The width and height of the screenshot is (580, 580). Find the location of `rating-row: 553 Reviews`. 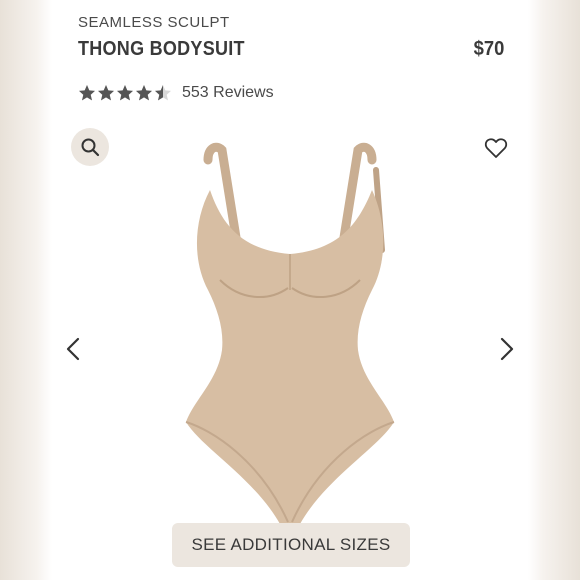

rating-row: 553 Reviews is located at coordinates (176, 93).